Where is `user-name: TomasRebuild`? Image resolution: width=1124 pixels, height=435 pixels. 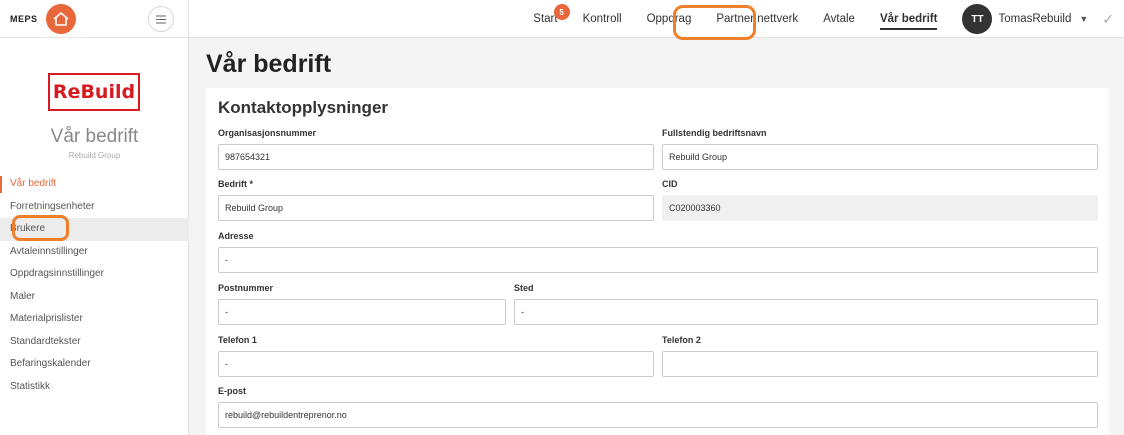
user-name: TomasRebuild is located at coordinates (1034, 19).